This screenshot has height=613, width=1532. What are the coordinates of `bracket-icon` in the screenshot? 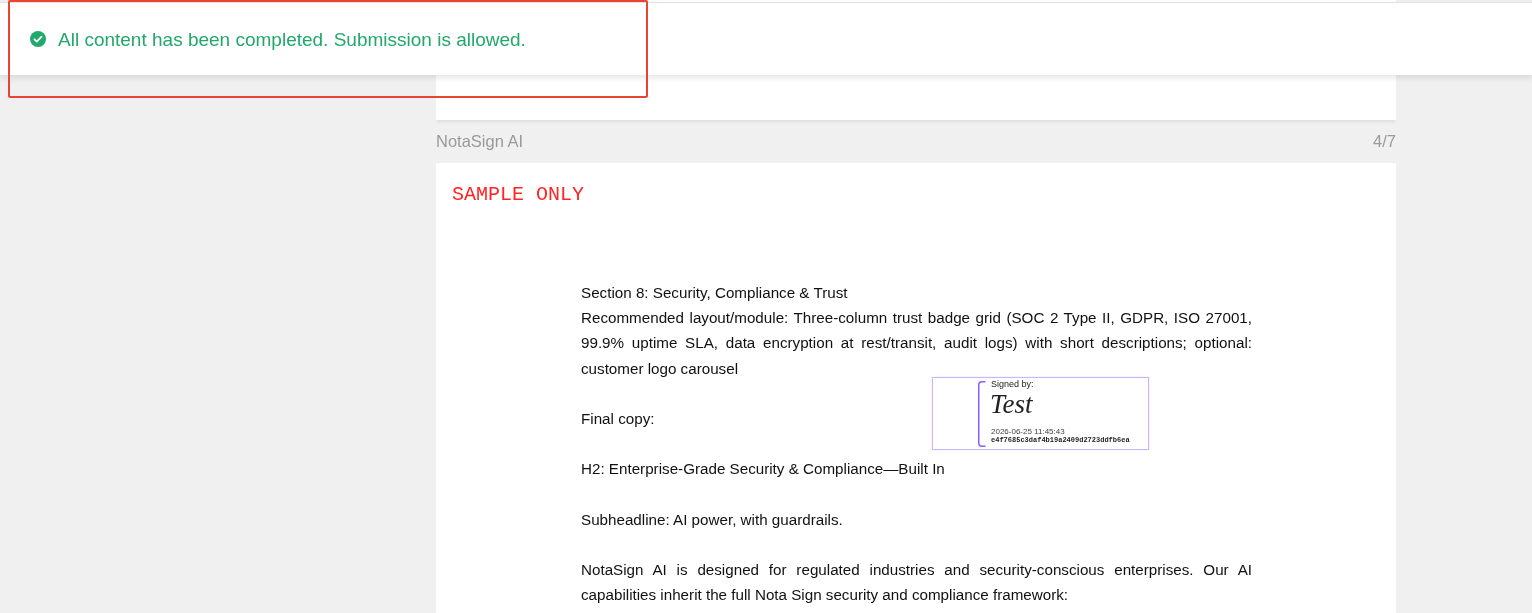 It's located at (982, 414).